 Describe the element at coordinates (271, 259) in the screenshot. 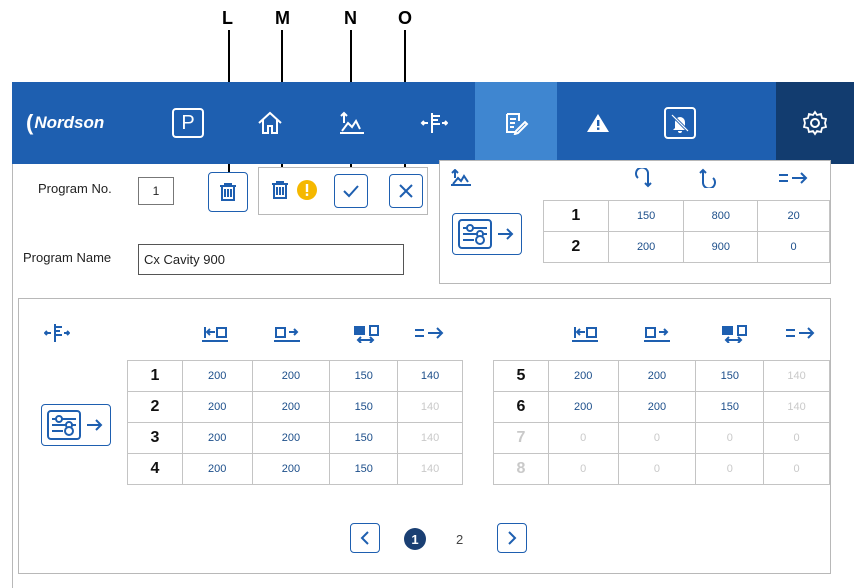

I see `program-name-field: Cx Cavity 900` at that location.